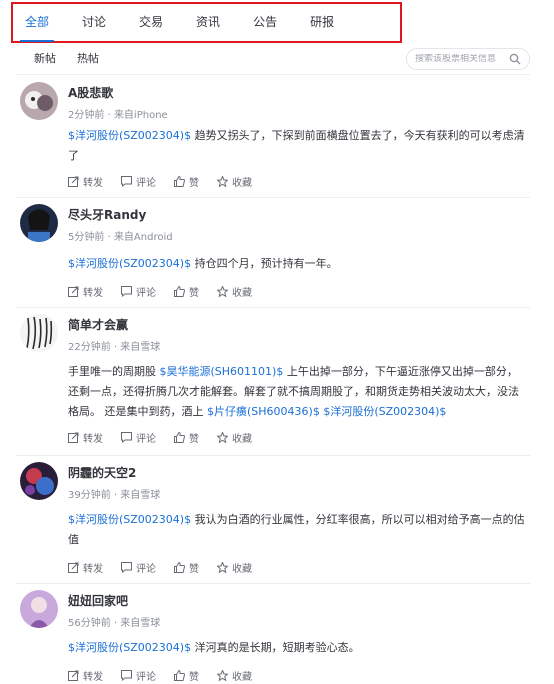  Describe the element at coordinates (263, 411) in the screenshot. I see `stock-link: $片仔癀(SH600436)$` at that location.